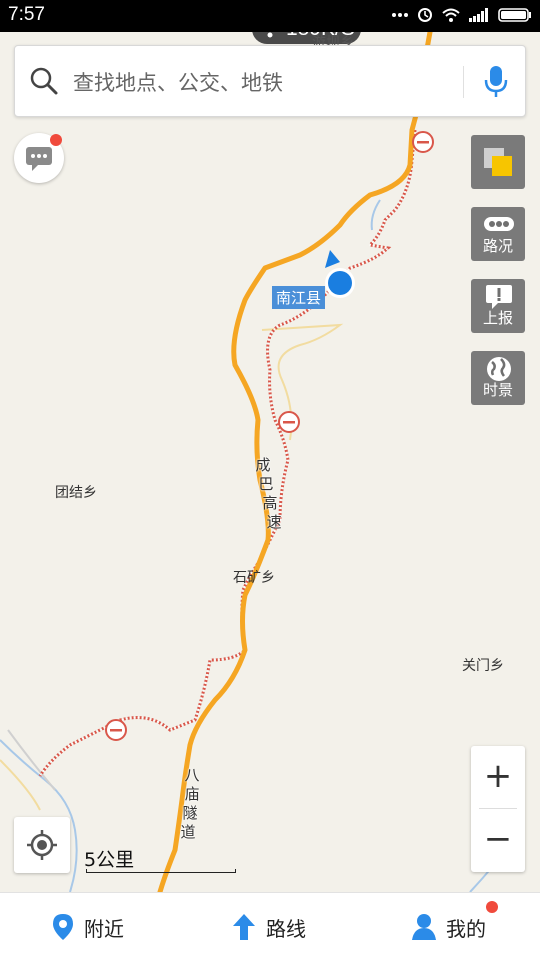 This screenshot has width=540, height=960. Describe the element at coordinates (462, 15) in the screenshot. I see `status-icons` at that location.